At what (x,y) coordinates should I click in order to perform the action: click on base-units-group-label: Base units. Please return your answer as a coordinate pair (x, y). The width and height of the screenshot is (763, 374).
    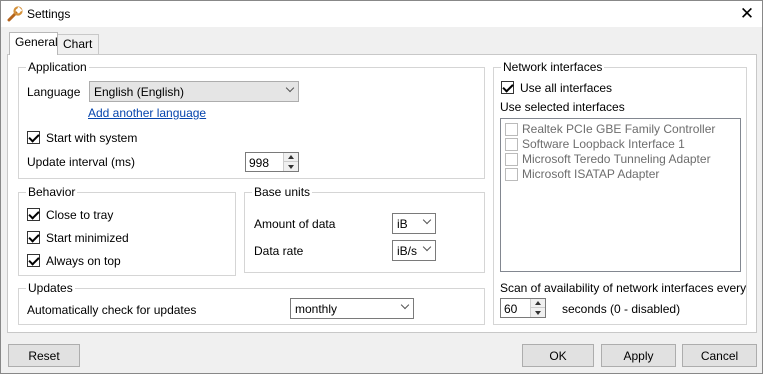
    Looking at the image, I should click on (282, 192).